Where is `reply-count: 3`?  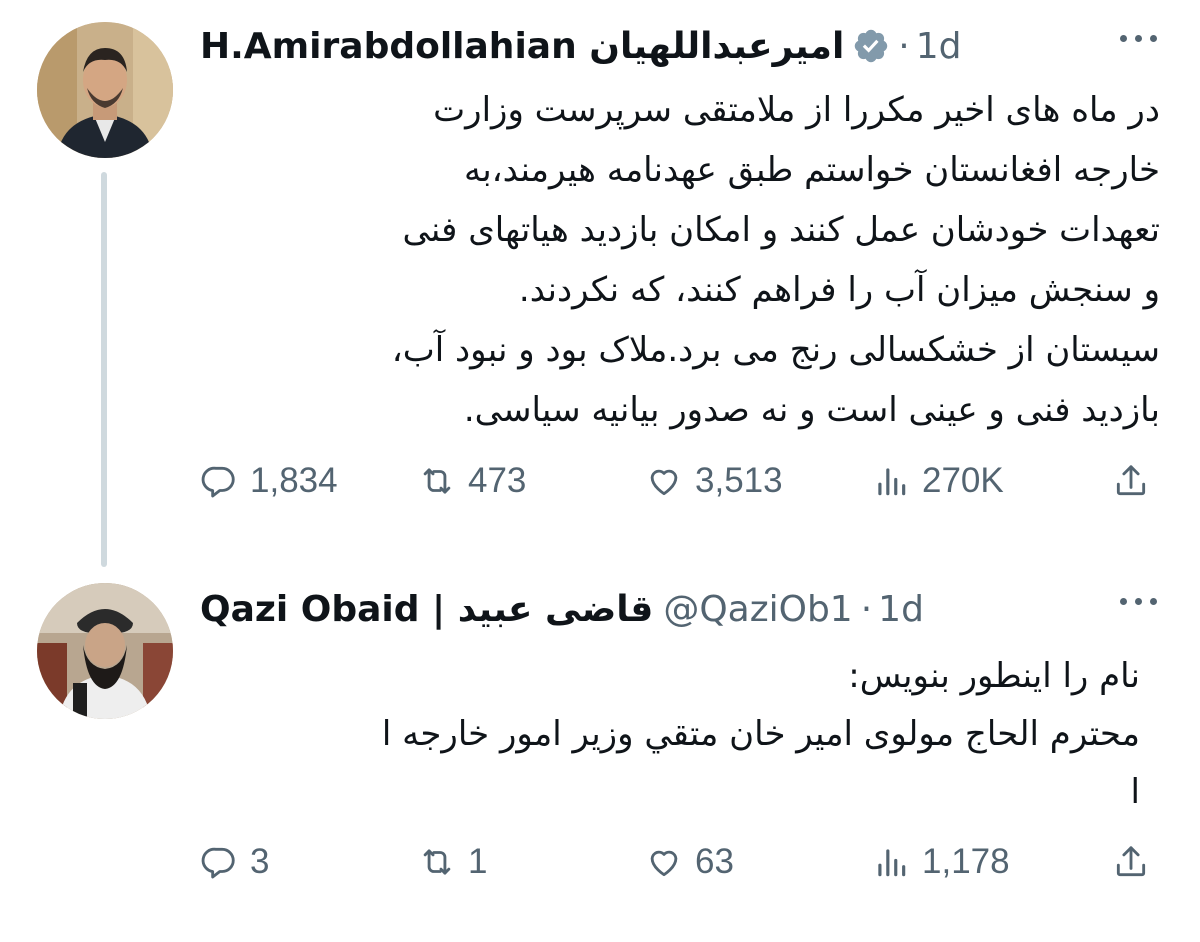
reply-count: 3 is located at coordinates (260, 861).